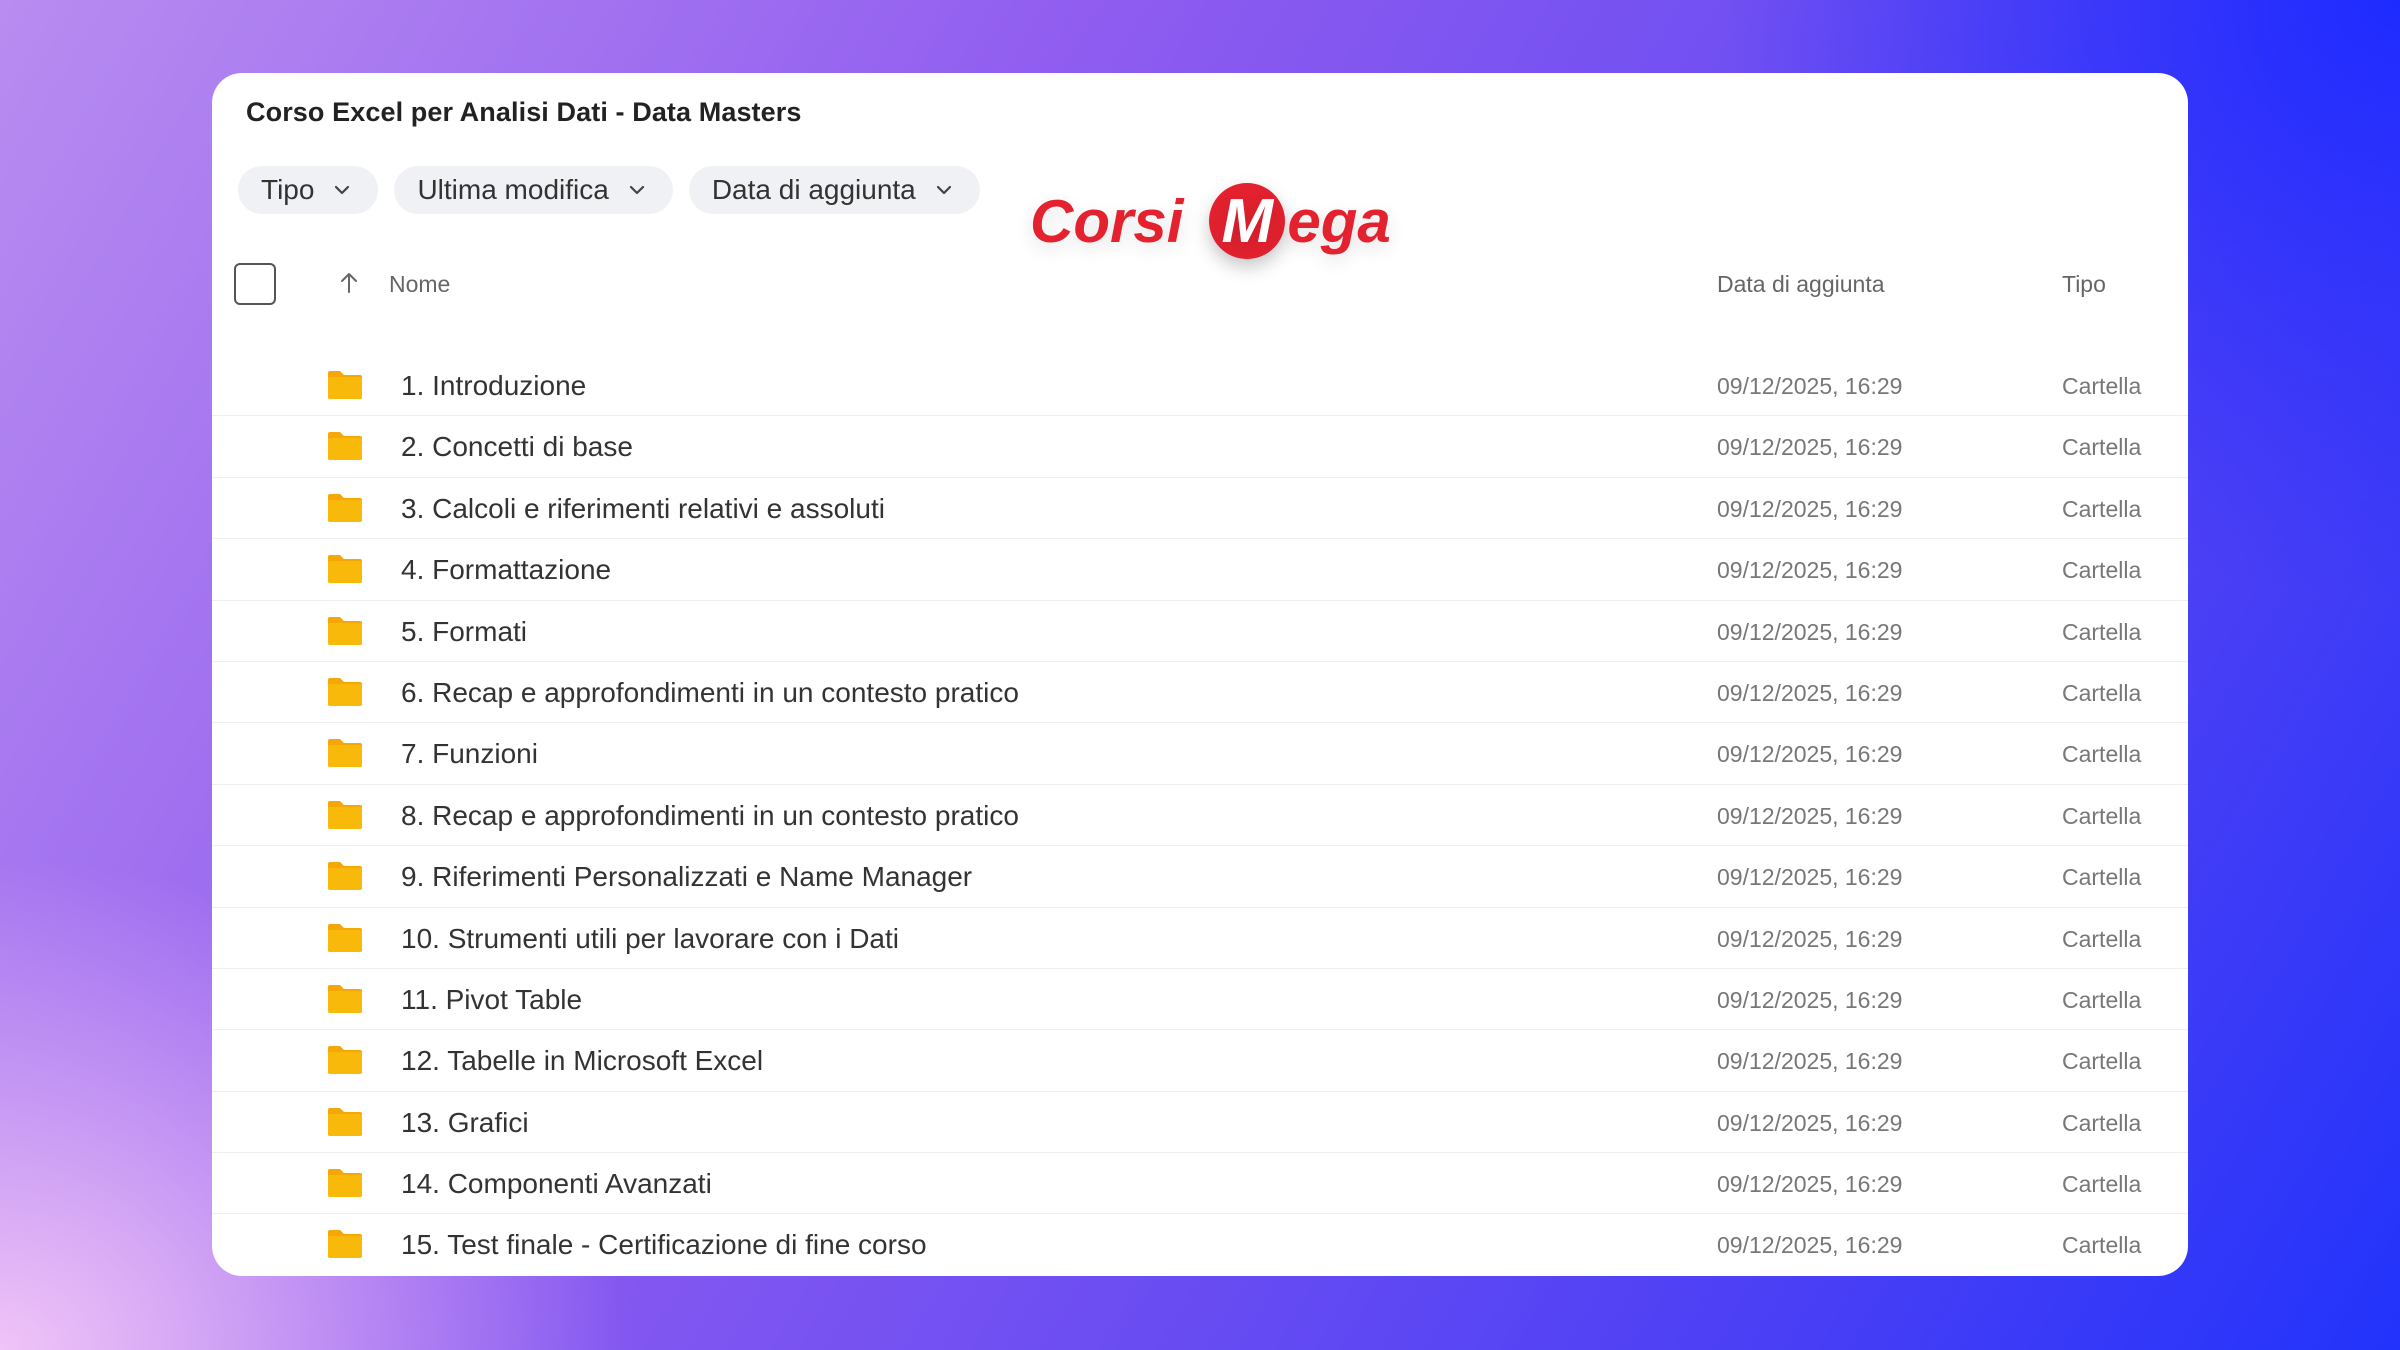  I want to click on table-row: 11. Pivot Table 09/12/2025, 16:29 Cartella, so click(1200, 1000).